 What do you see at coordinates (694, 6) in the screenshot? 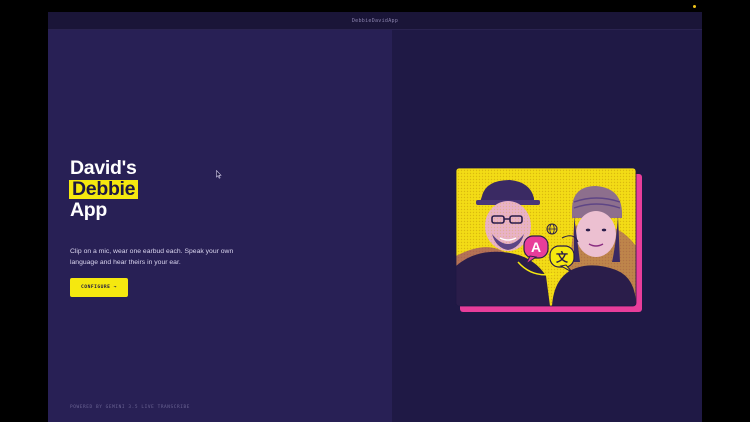
I see `status-indicator-dot` at bounding box center [694, 6].